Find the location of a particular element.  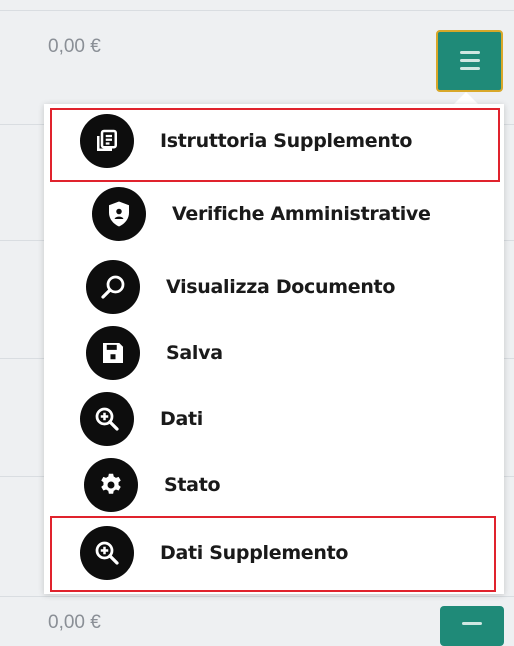

floppy-disk-icon is located at coordinates (113, 353).